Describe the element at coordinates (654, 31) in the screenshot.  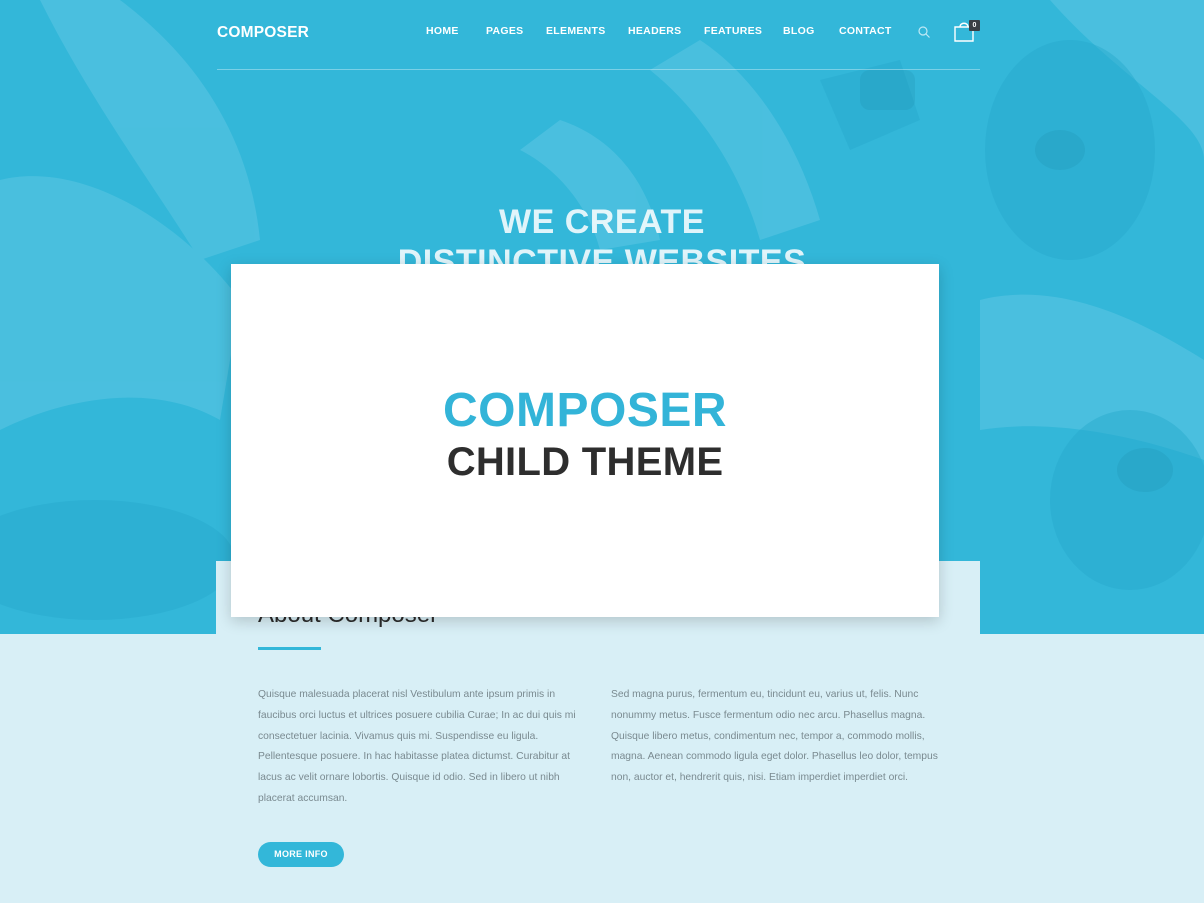
I see `nav-item-headers: HEADERS` at that location.